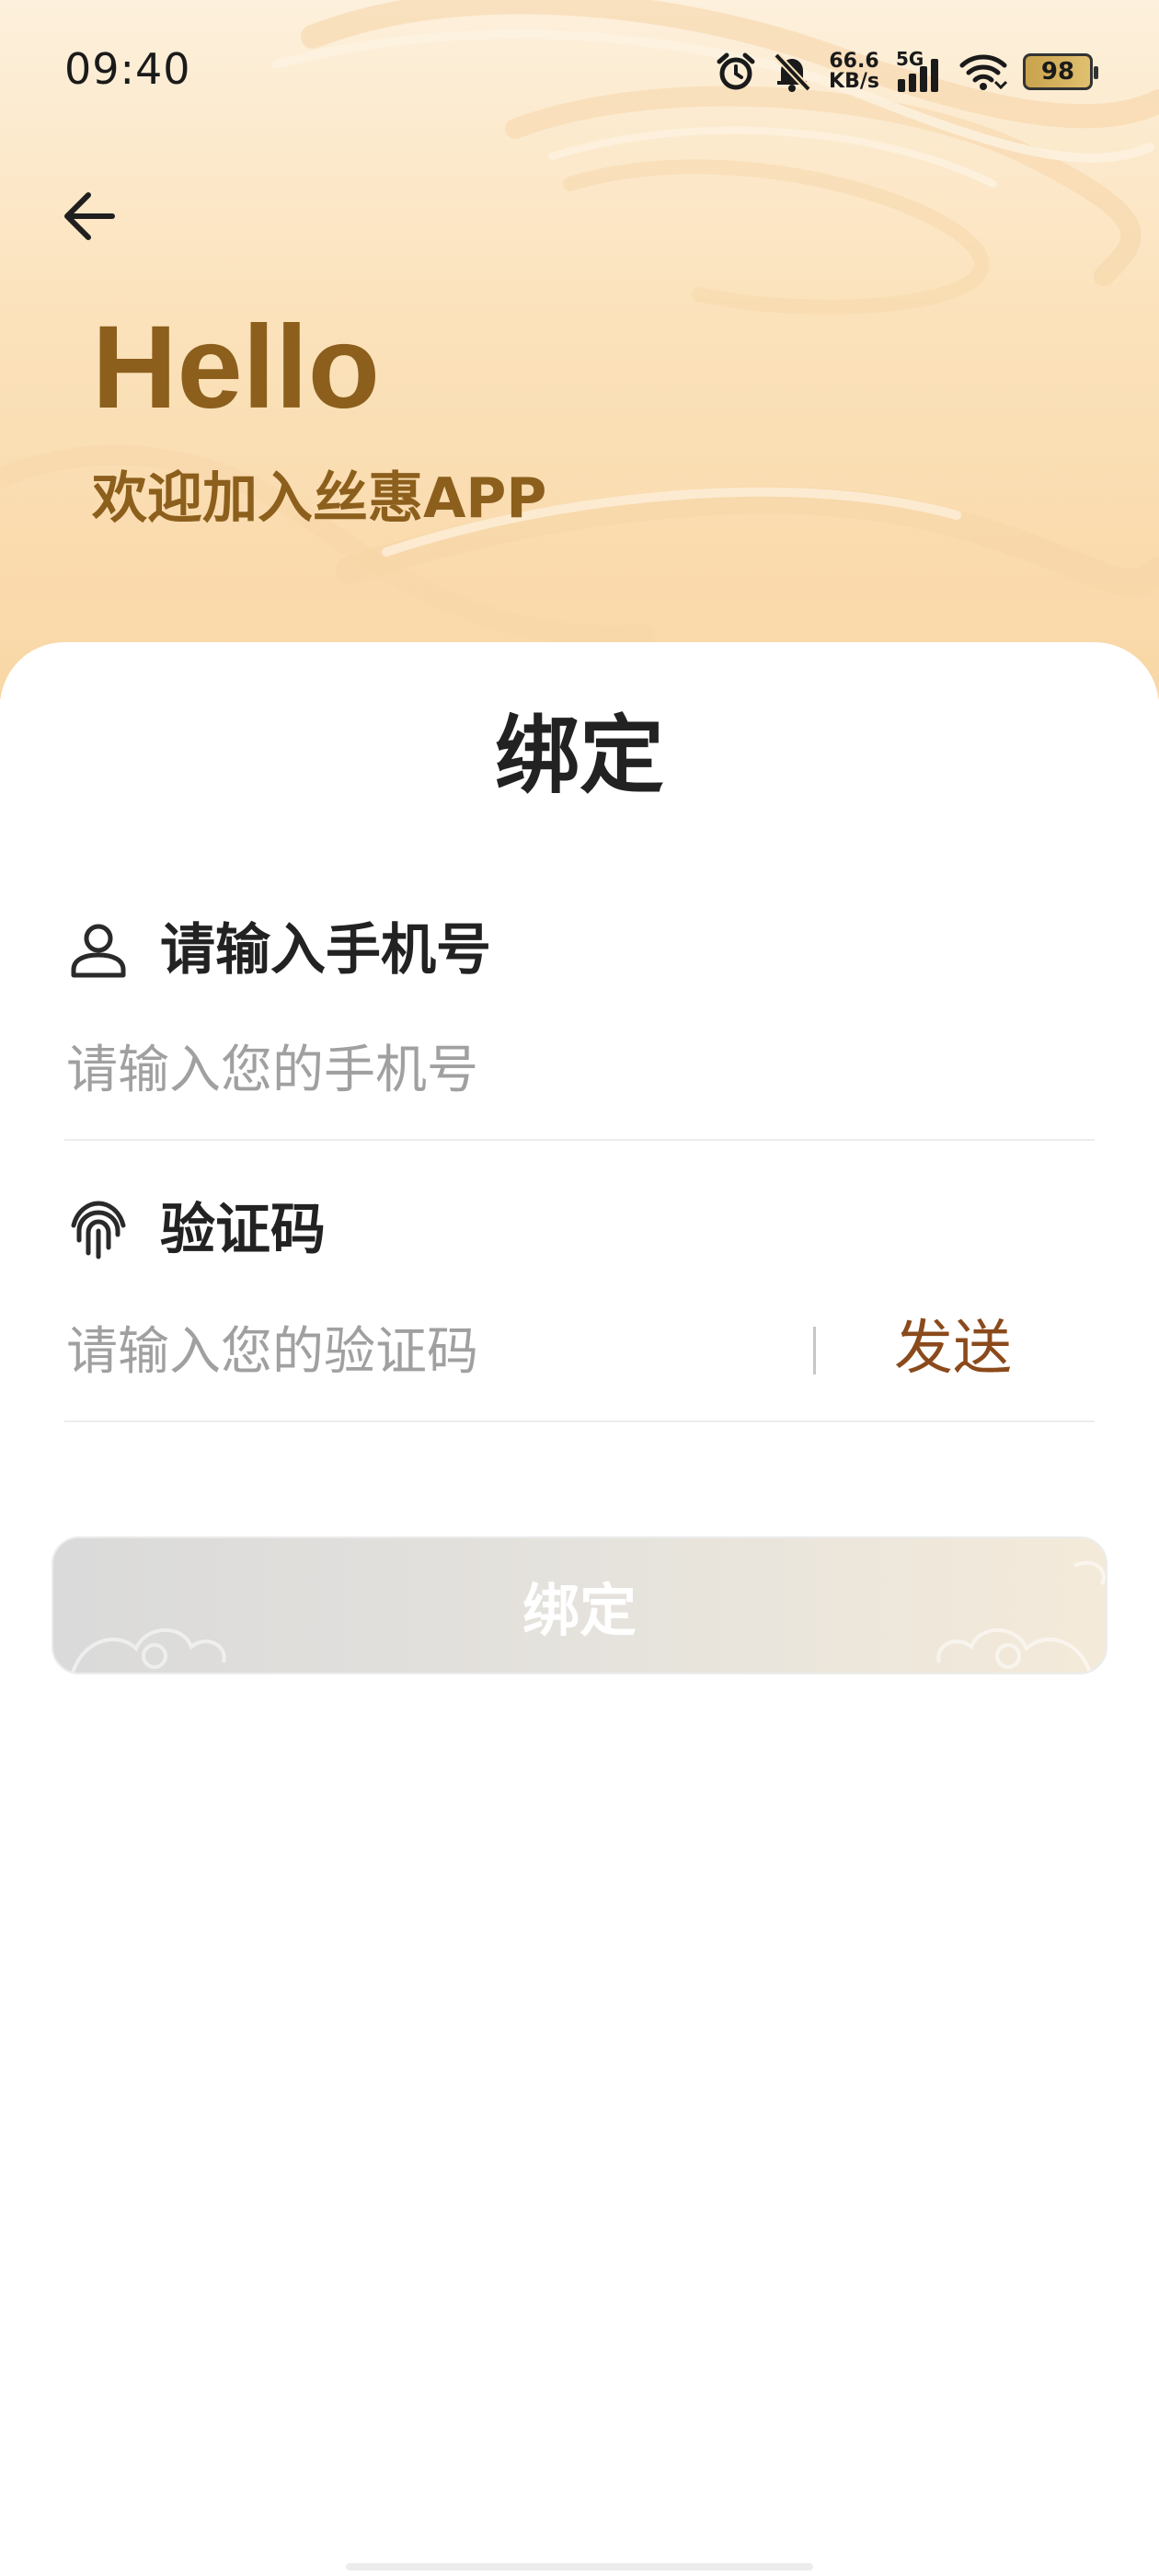  Describe the element at coordinates (920, 71) in the screenshot. I see `signal-icon: 5G` at that location.